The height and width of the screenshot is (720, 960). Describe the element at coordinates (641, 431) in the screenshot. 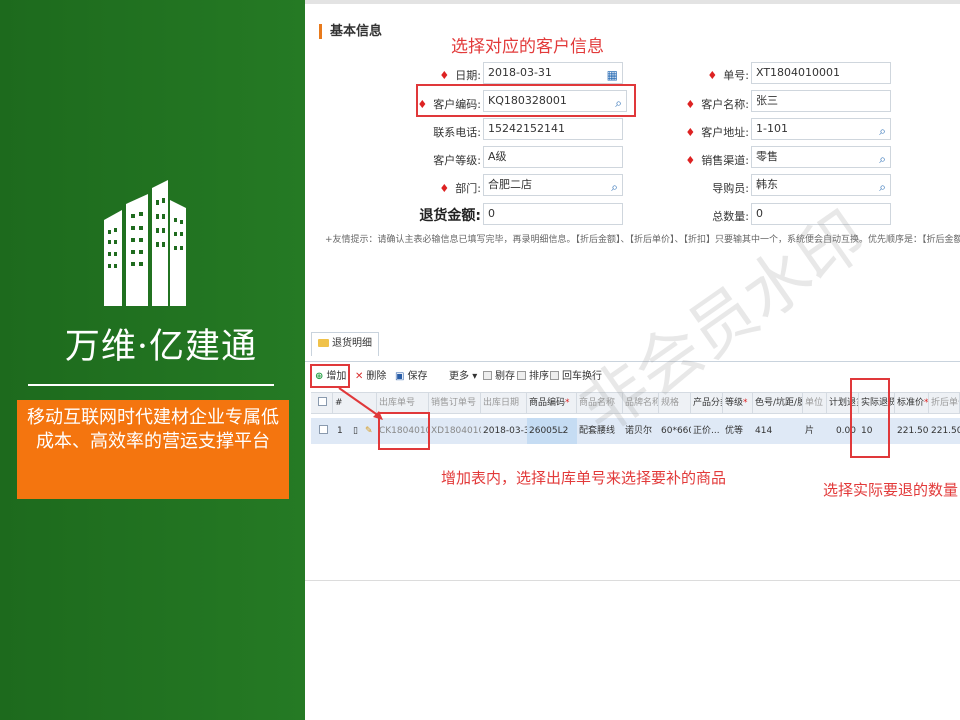

I see `cell-brand: 诺贝尔` at that location.